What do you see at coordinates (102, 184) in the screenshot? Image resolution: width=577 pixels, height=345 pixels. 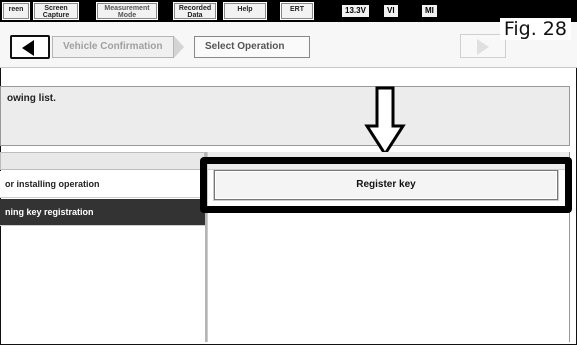 I see `list-item: or installing operation` at bounding box center [102, 184].